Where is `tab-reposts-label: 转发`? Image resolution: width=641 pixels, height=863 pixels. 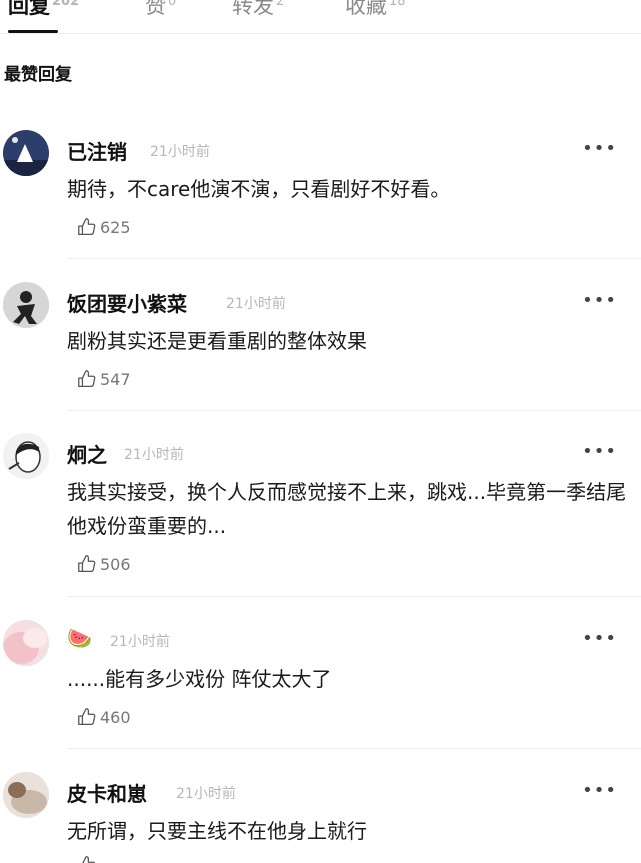 tab-reposts-label: 转发 is located at coordinates (253, 9).